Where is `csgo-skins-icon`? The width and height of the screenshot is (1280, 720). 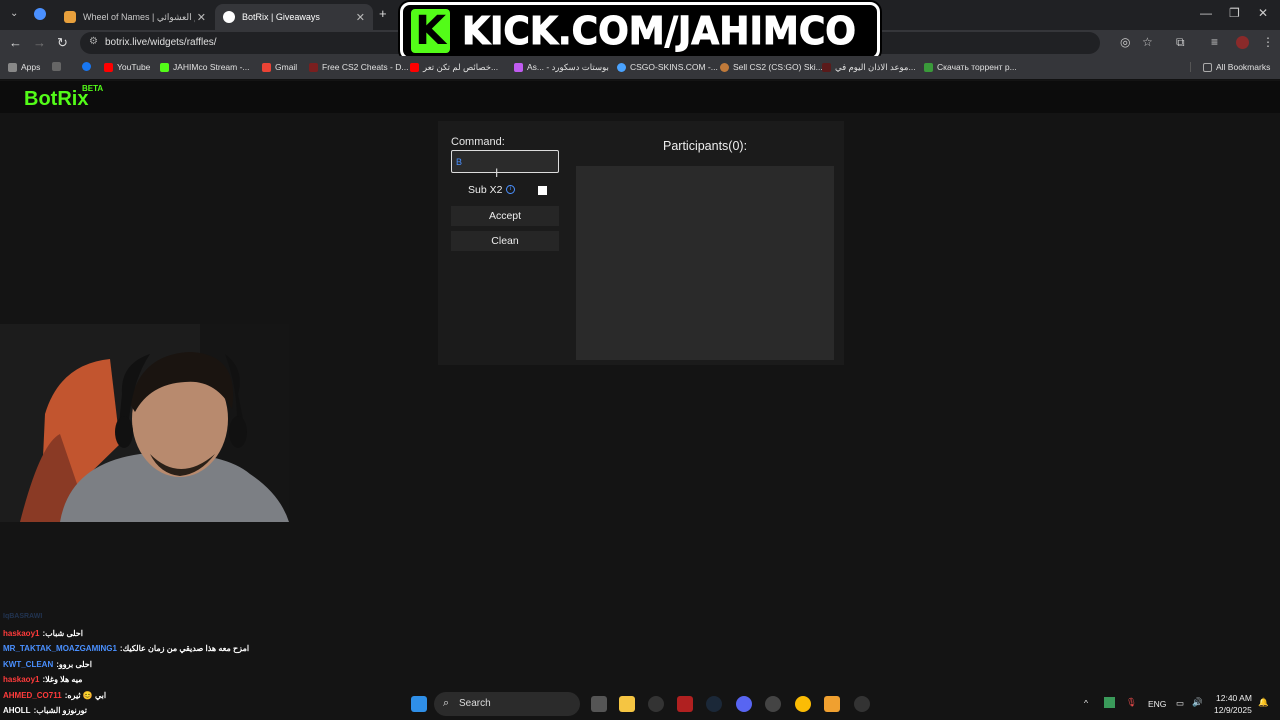 csgo-skins-icon is located at coordinates (621, 67).